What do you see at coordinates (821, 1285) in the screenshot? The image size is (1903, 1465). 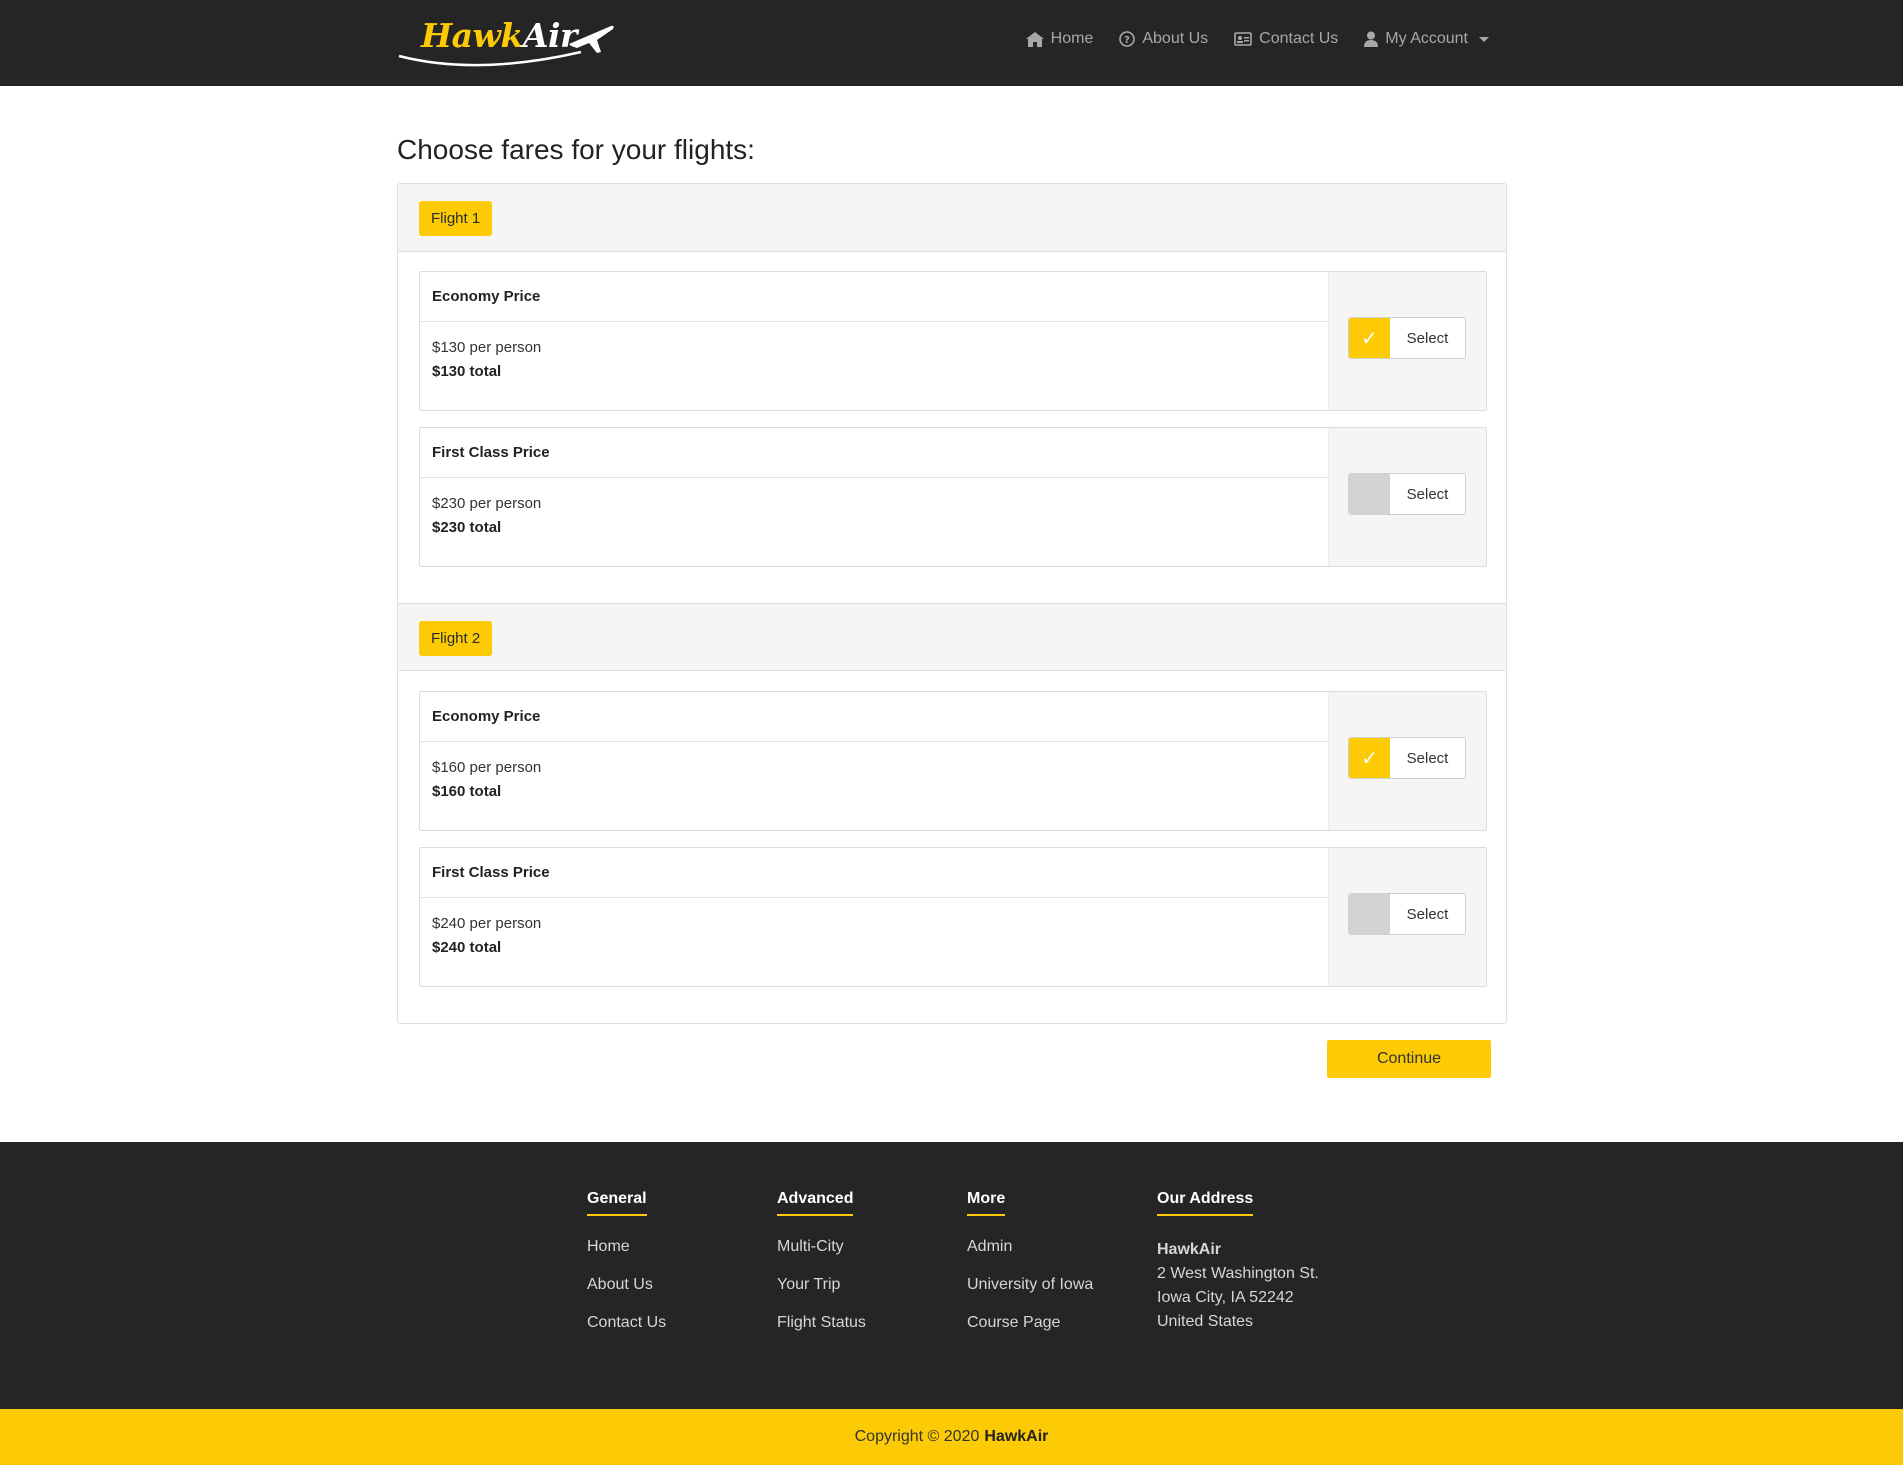 I see `footer-link-your-trip: Your Trip` at bounding box center [821, 1285].